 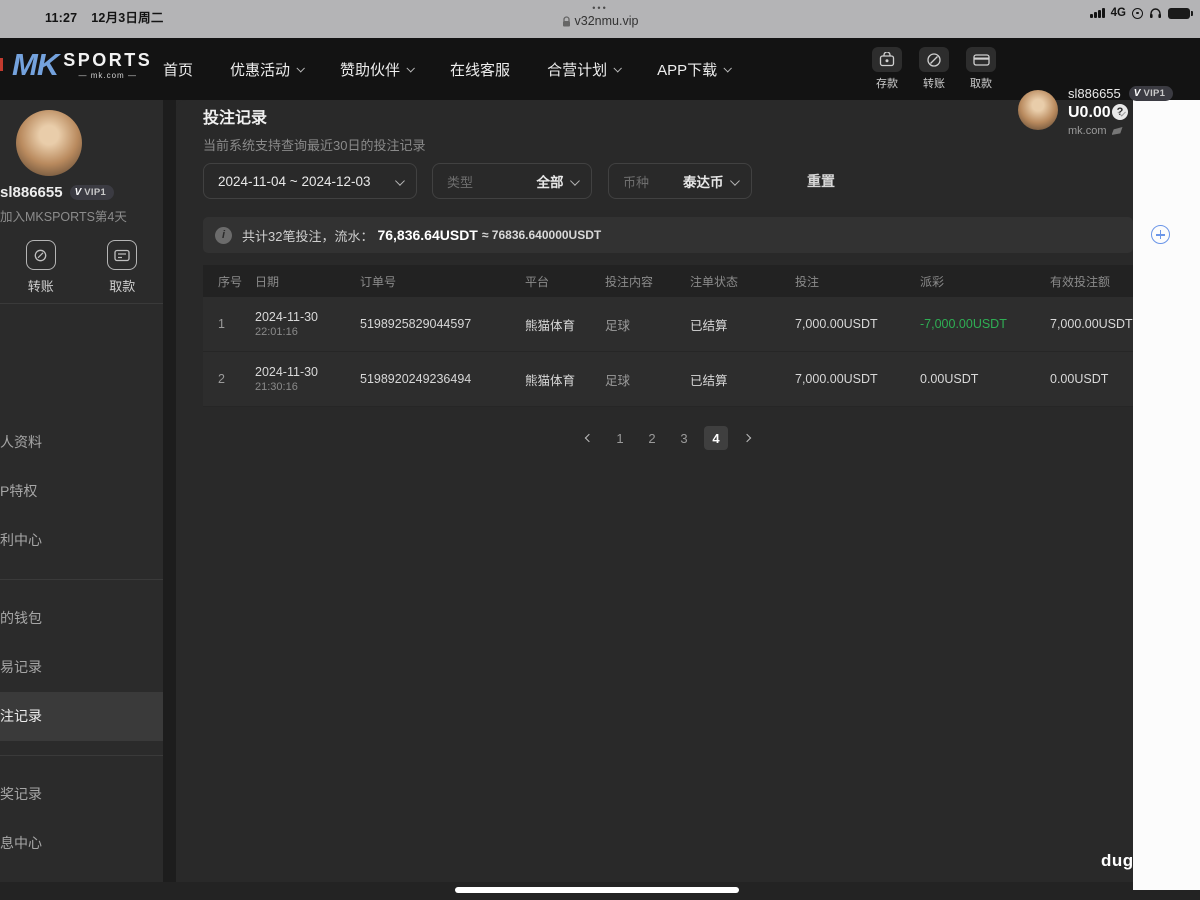 I want to click on reset-button: 重置, so click(x=821, y=181).